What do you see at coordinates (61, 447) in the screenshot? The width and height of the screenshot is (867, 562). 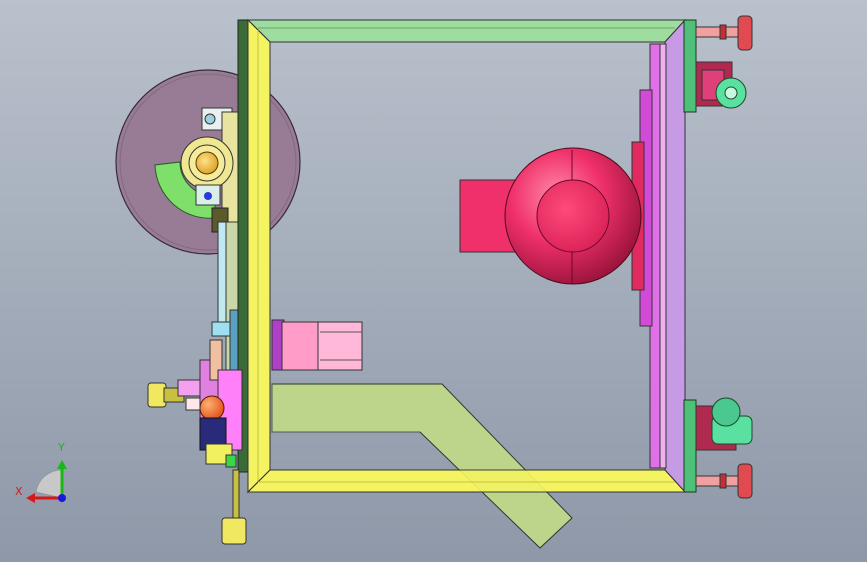 I see `axis-y-label: Y` at bounding box center [61, 447].